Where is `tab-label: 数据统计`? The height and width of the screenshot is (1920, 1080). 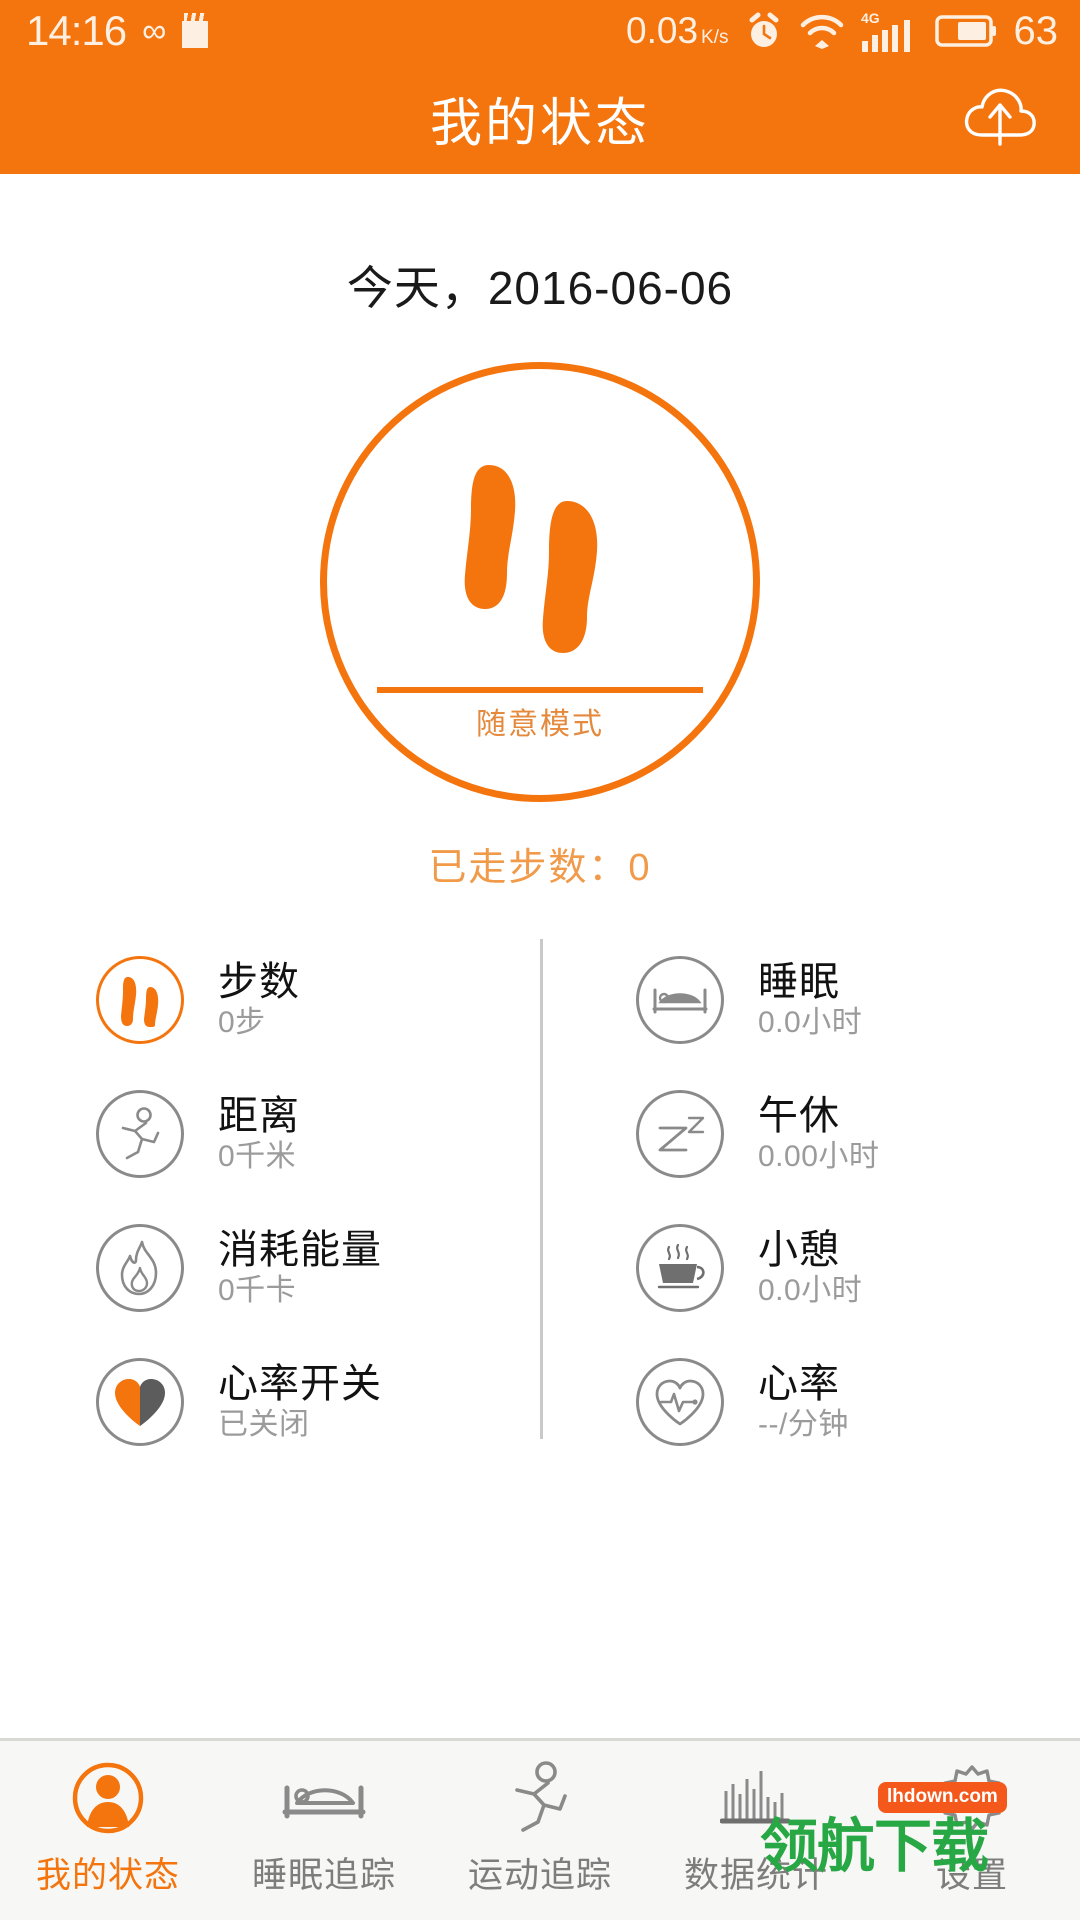
tab-label: 数据统计 is located at coordinates (755, 1875).